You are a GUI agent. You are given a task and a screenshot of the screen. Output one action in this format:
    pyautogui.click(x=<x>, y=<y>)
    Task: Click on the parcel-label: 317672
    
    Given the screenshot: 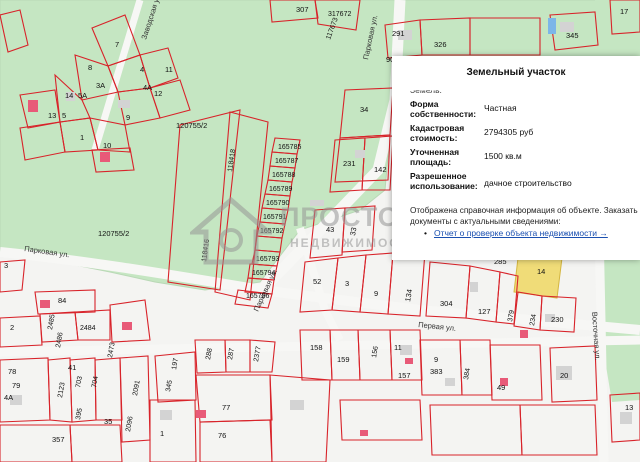 What is the action you would take?
    pyautogui.click(x=339, y=14)
    